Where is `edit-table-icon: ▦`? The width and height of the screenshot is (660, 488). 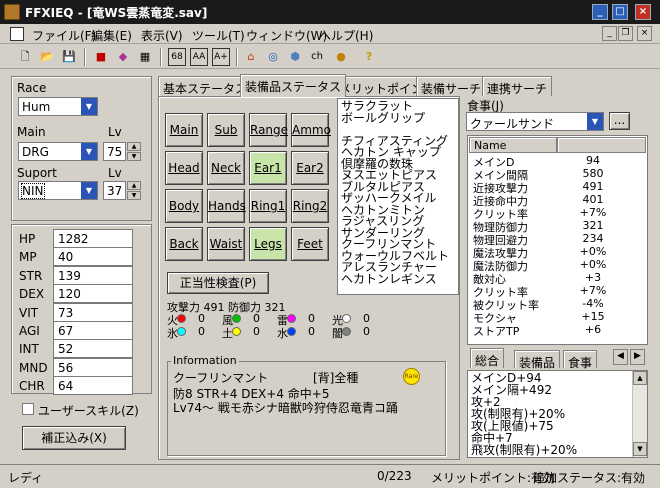
edit-table-icon: ▦ is located at coordinates (145, 57).